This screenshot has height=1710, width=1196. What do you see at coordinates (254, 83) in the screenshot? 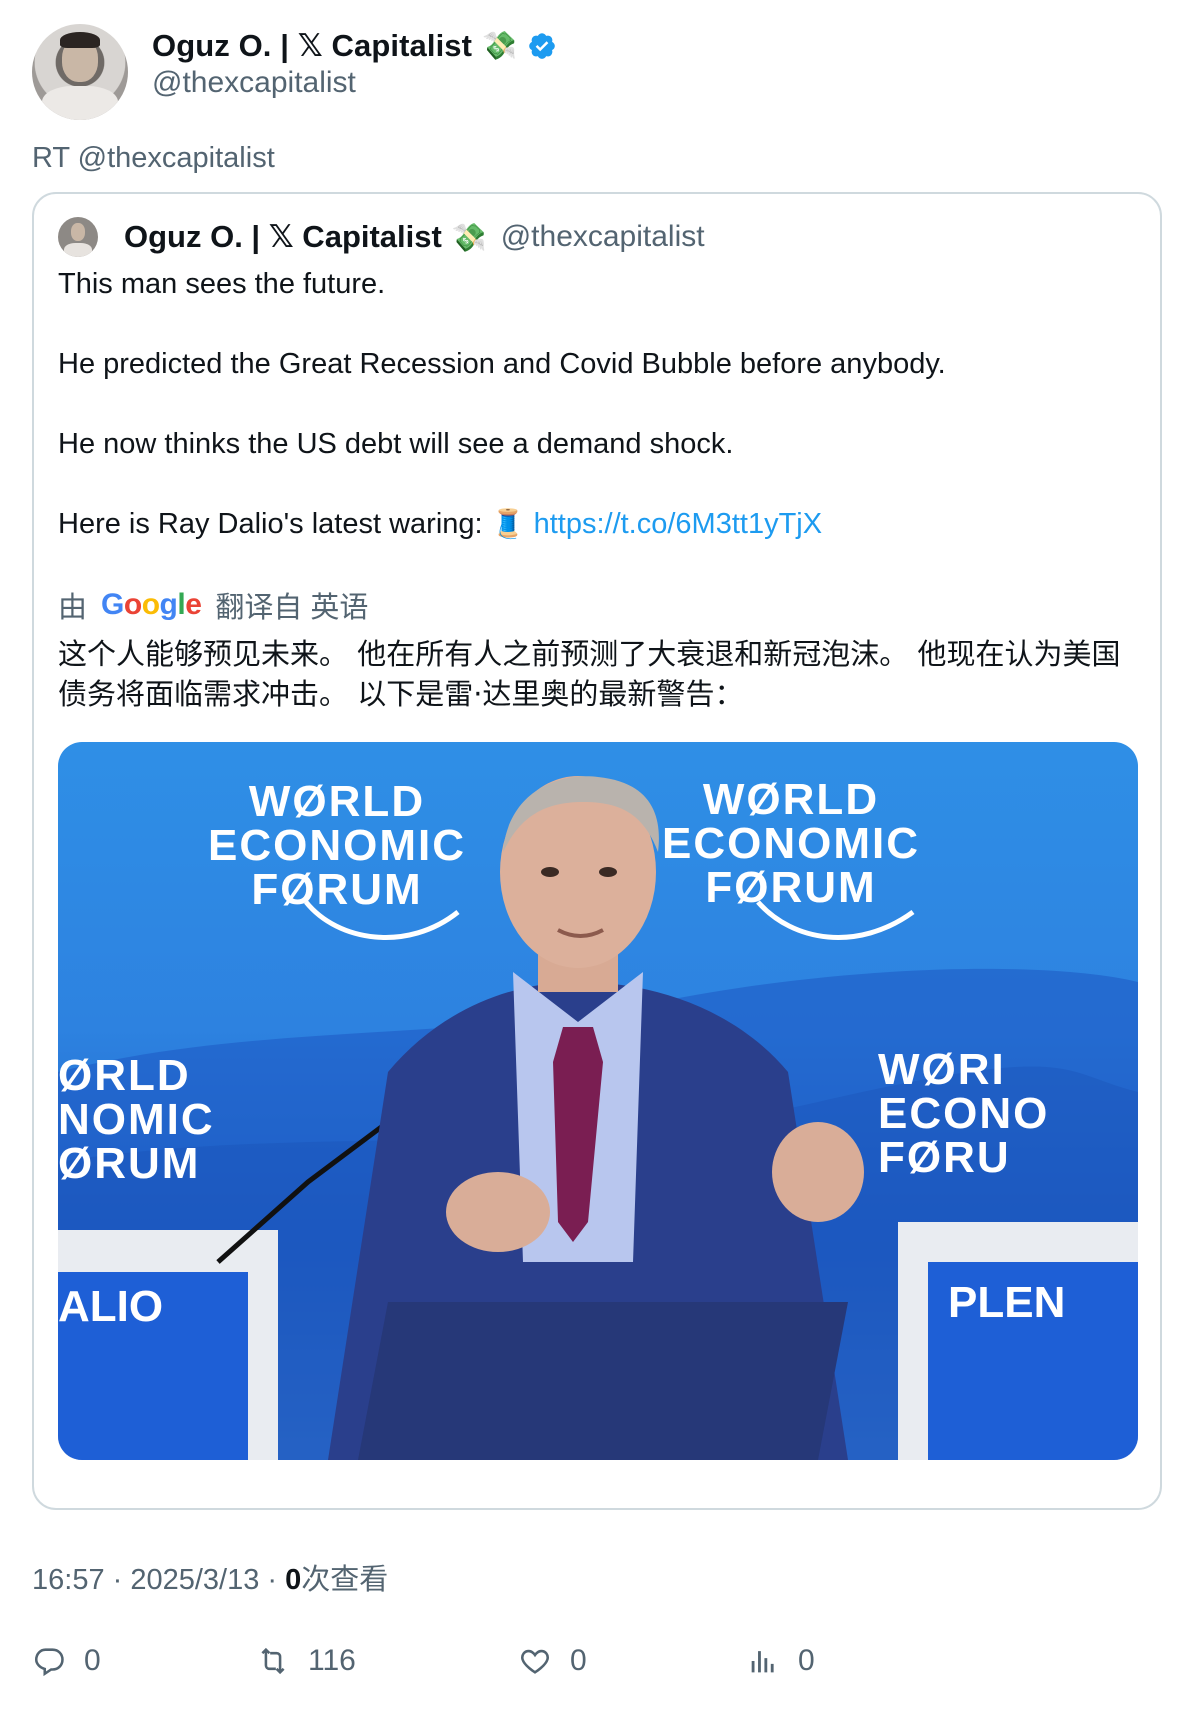
I see `author-handle: @thexcapitalist` at bounding box center [254, 83].